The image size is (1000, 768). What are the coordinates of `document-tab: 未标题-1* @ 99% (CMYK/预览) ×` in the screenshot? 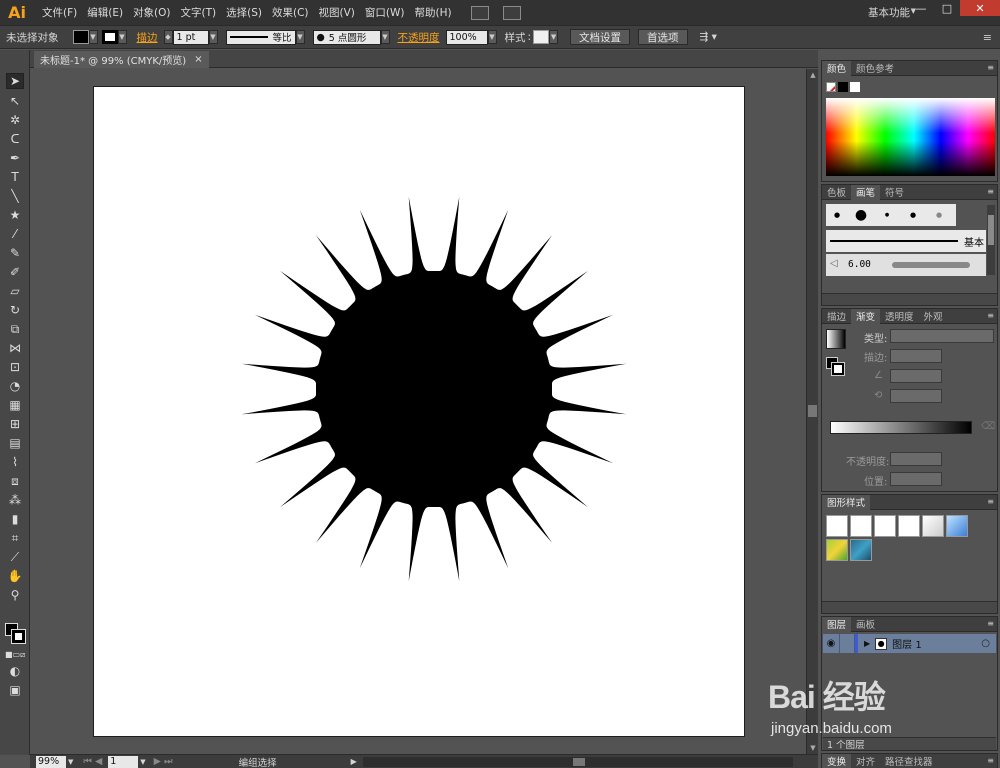 It's located at (121, 59).